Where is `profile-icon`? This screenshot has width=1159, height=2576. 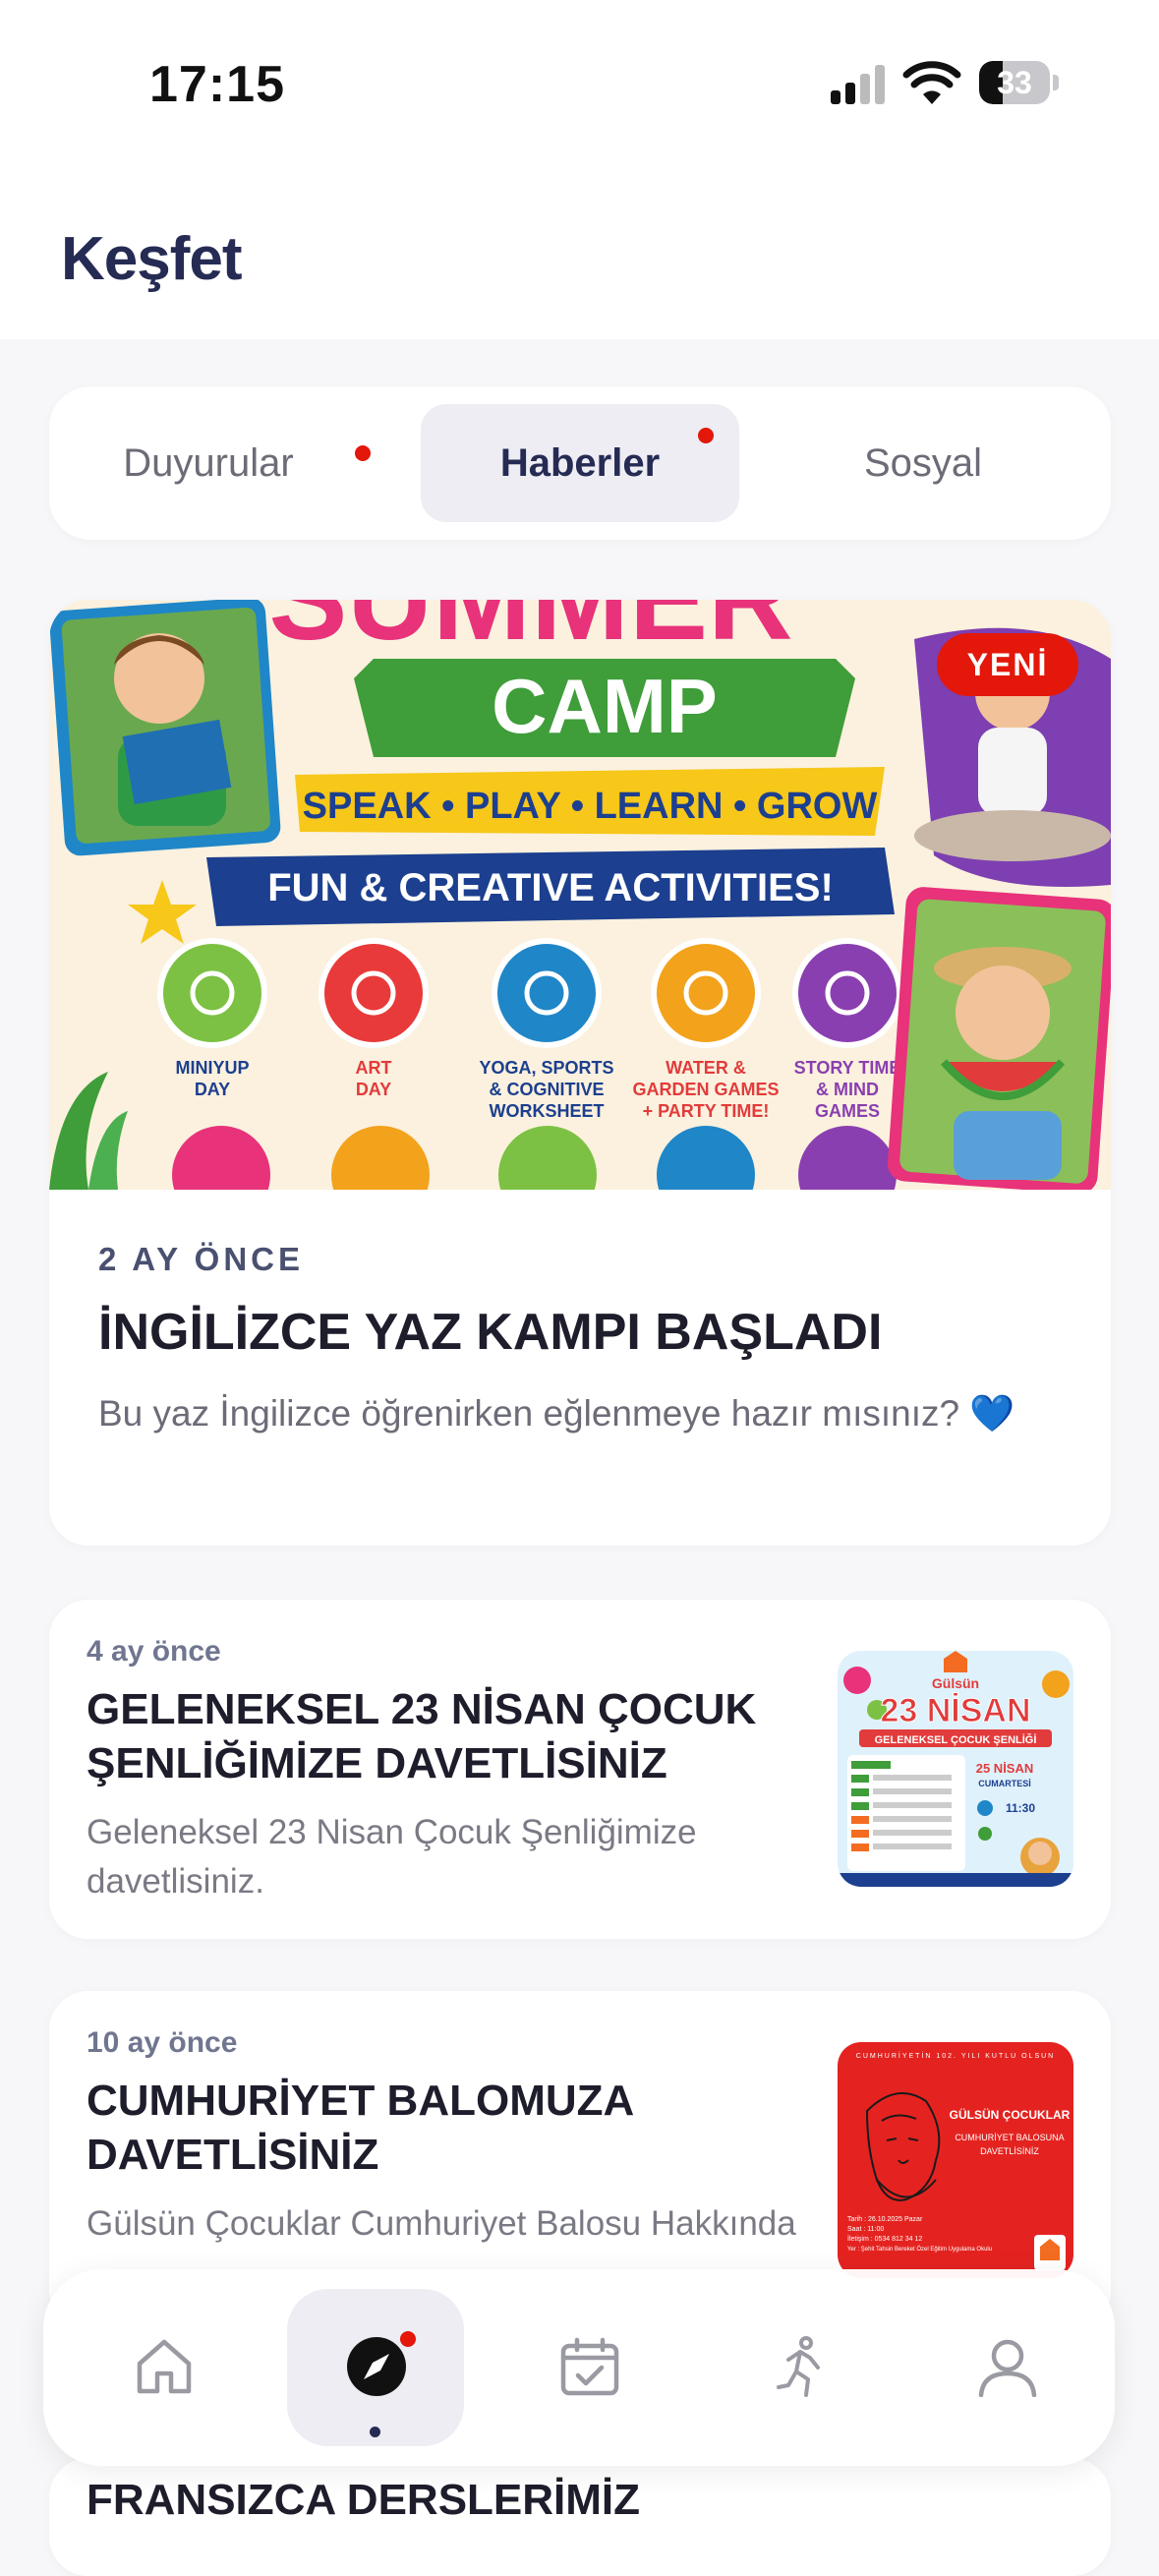
profile-icon is located at coordinates (1007, 2368).